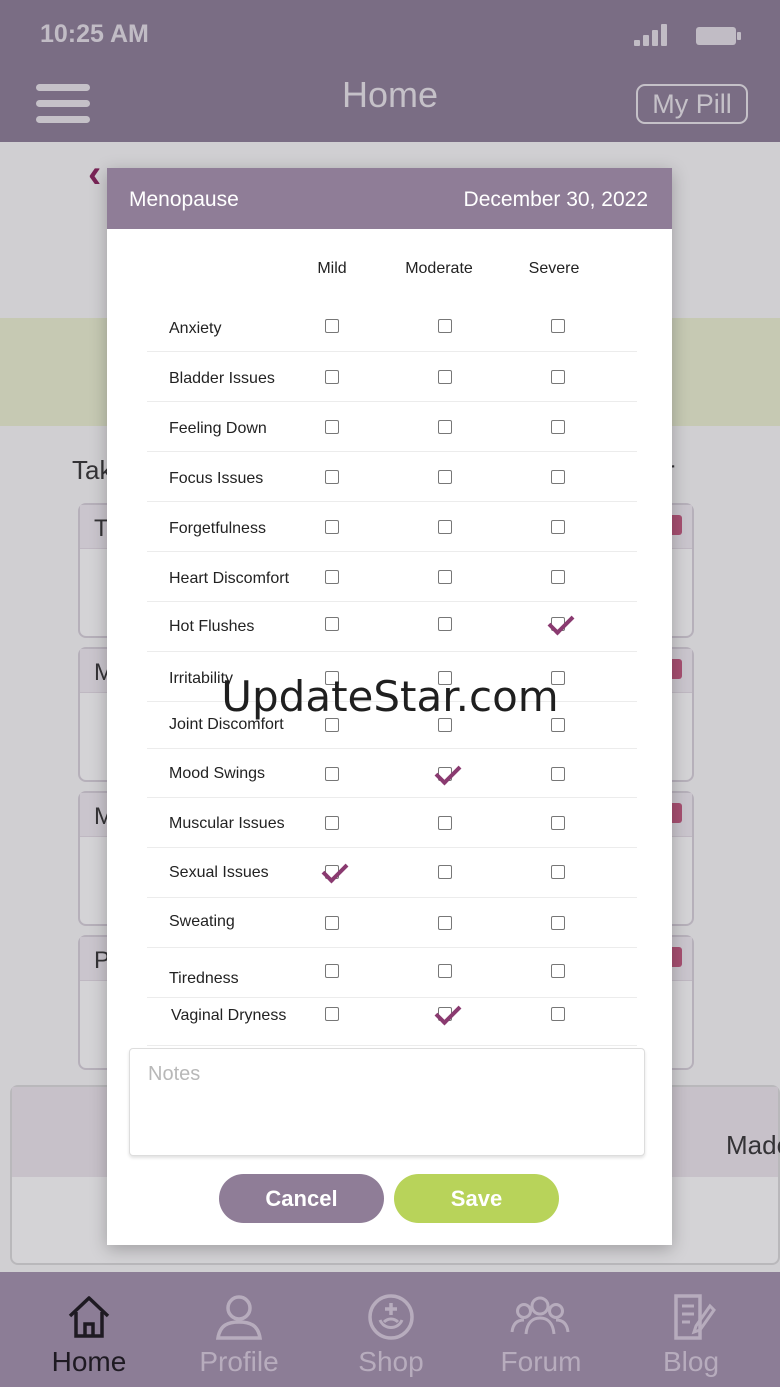 This screenshot has height=1387, width=780. What do you see at coordinates (387, 1102) in the screenshot?
I see `notes-field` at bounding box center [387, 1102].